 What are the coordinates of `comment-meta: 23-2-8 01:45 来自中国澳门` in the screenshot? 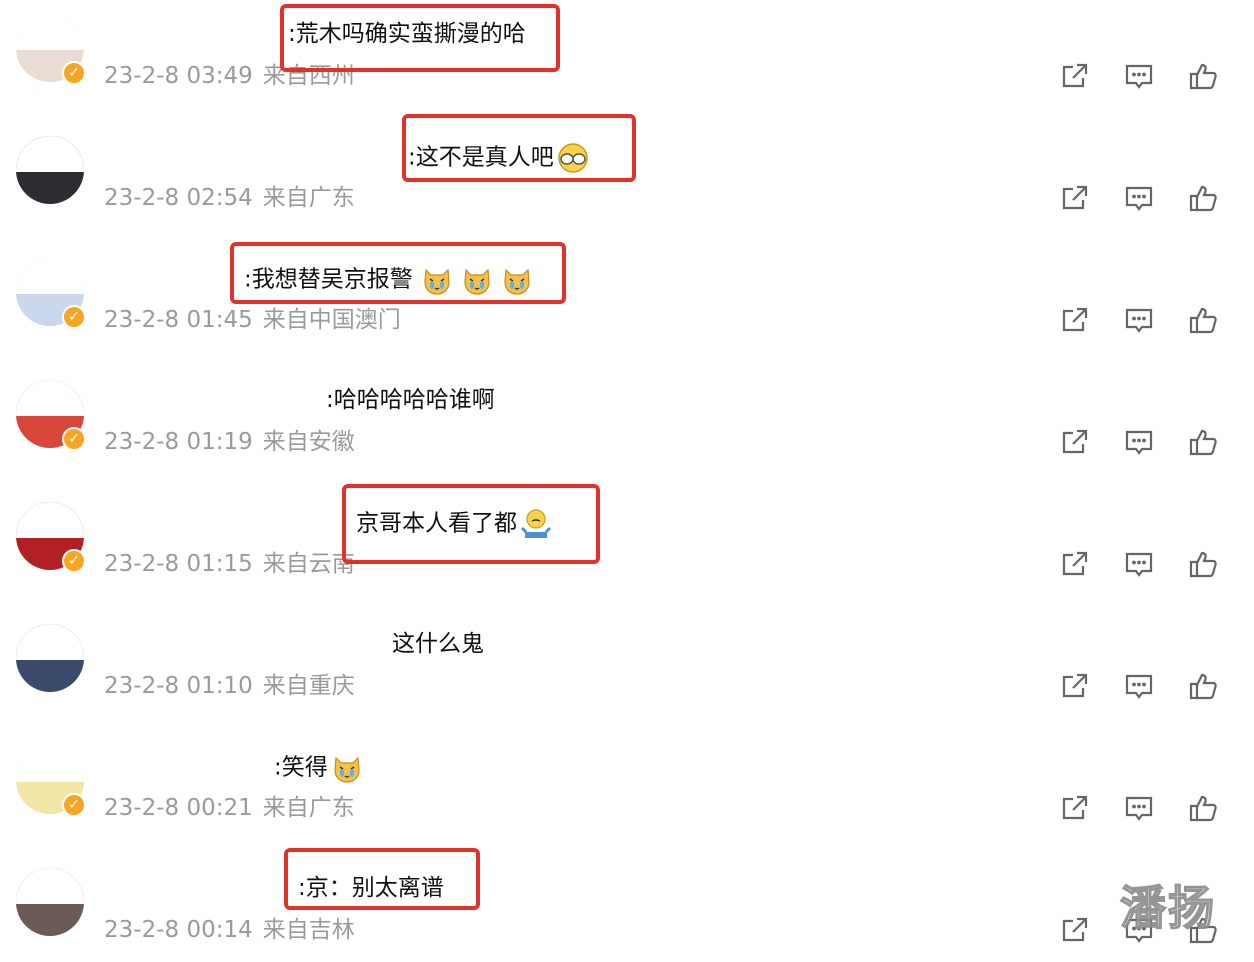 It's located at (252, 320).